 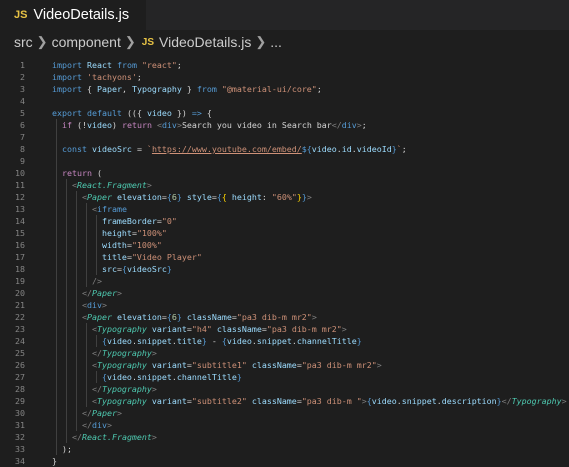 What do you see at coordinates (284, 305) in the screenshot?
I see `code-line: 21 <div>` at bounding box center [284, 305].